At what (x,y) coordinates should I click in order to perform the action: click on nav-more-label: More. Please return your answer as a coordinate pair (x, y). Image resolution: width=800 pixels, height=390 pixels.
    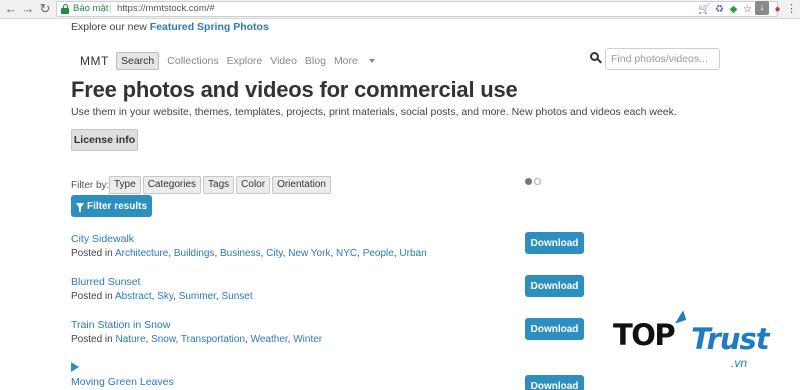
    Looking at the image, I should click on (345, 61).